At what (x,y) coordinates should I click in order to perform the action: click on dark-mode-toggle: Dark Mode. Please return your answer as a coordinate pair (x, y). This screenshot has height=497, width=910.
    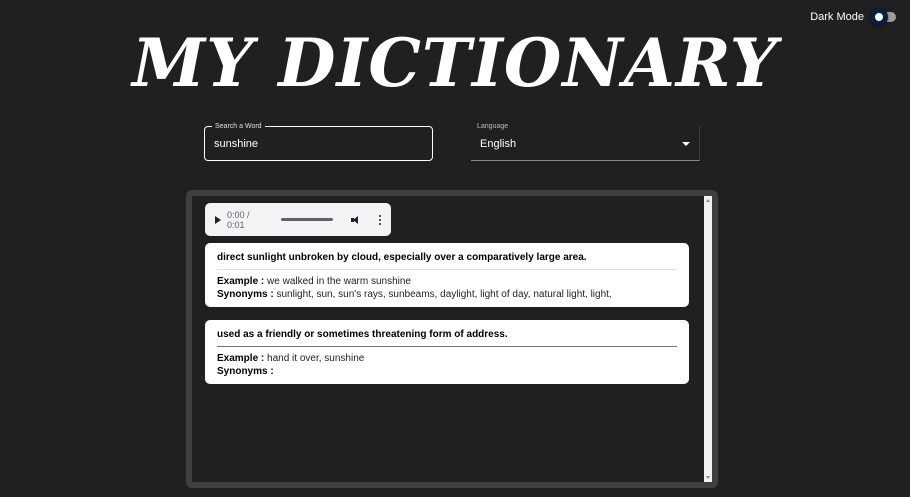
    Looking at the image, I should click on (854, 17).